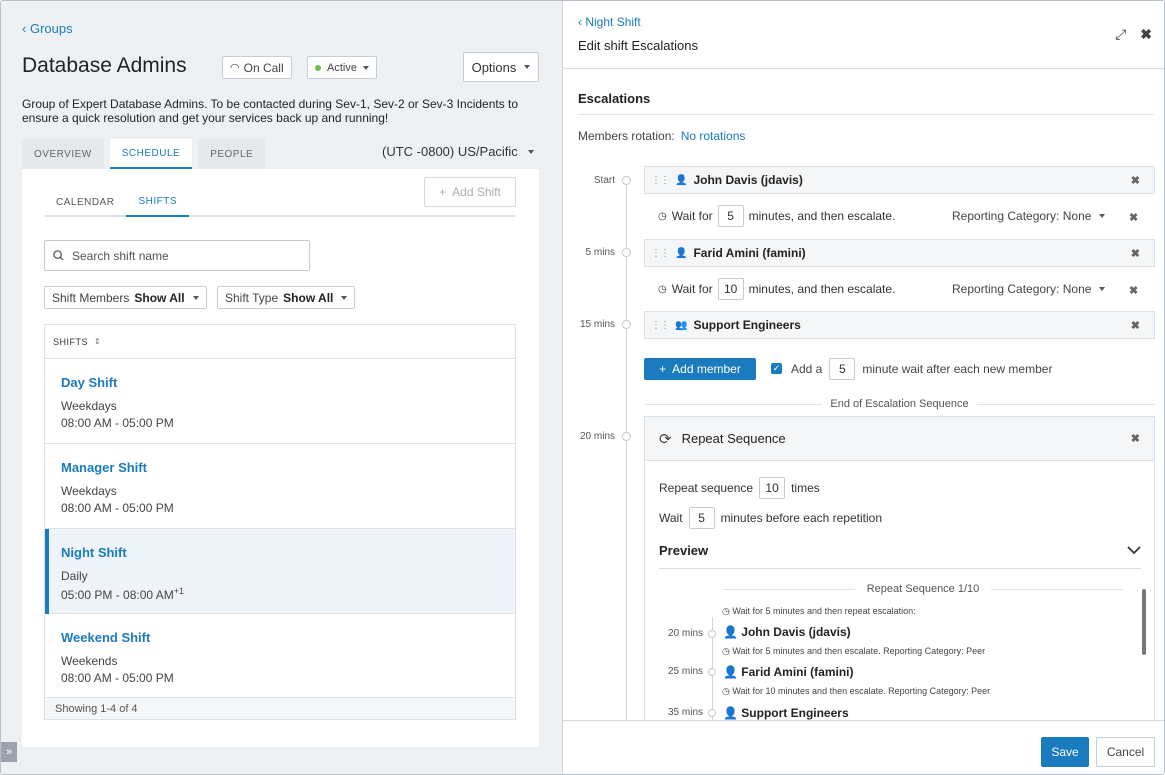  What do you see at coordinates (787, 632) in the screenshot?
I see `preview-member: 👤 John Davis (jdavis)` at bounding box center [787, 632].